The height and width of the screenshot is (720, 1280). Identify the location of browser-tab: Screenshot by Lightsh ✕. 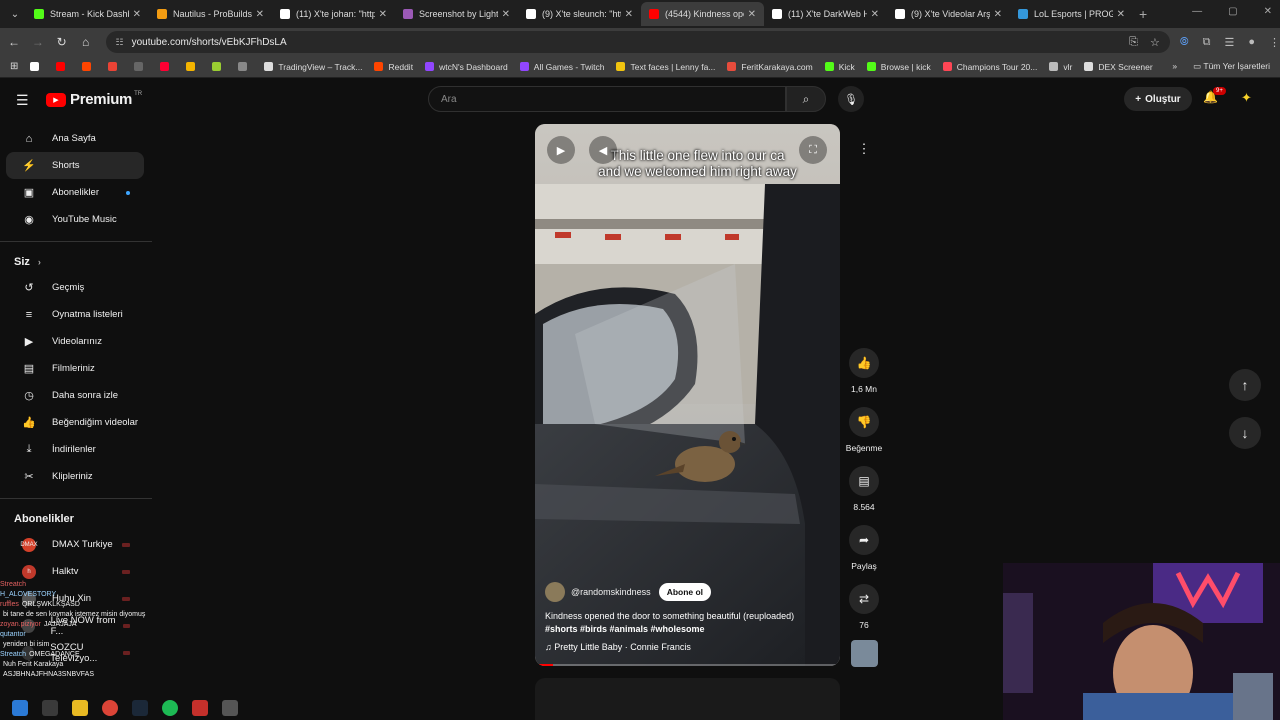
(456, 14).